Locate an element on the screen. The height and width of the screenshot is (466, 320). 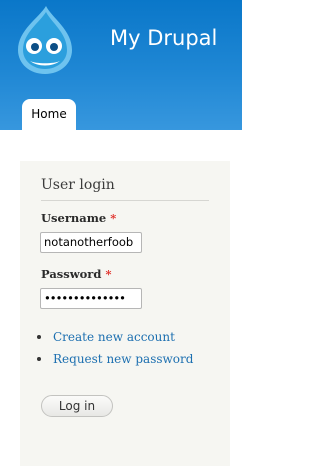
username-label: Username * is located at coordinates (78, 218).